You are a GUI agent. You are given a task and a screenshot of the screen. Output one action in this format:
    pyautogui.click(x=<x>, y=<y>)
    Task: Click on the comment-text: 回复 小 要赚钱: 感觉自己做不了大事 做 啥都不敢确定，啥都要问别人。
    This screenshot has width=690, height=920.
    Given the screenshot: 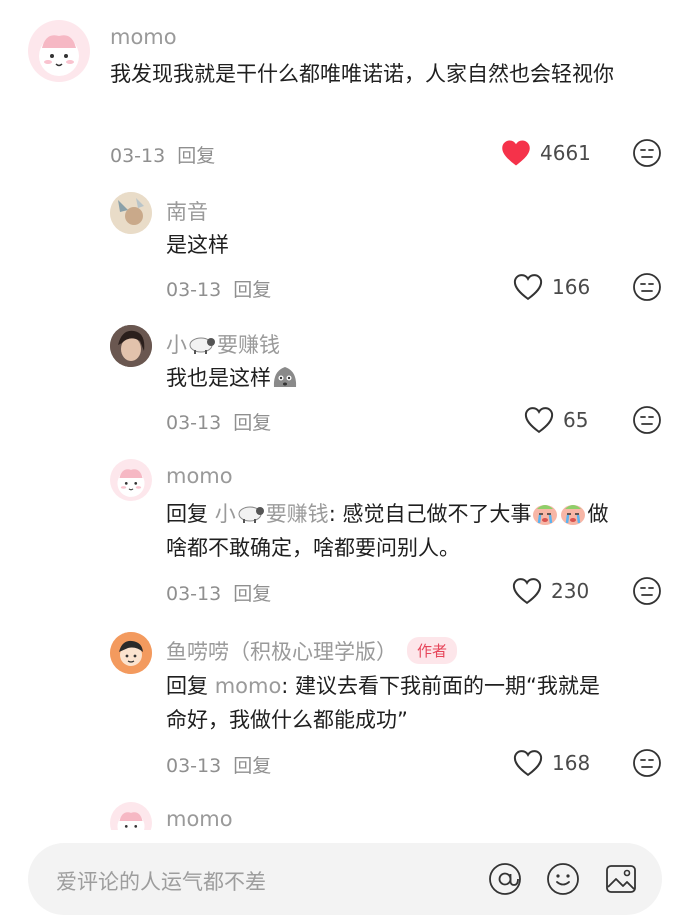 What is the action you would take?
    pyautogui.click(x=416, y=531)
    